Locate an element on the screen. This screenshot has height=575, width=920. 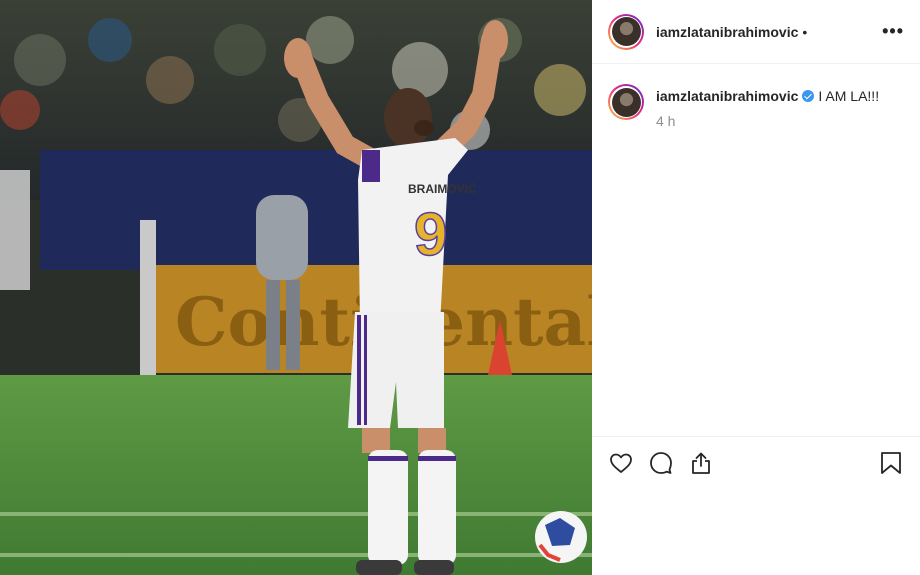
post-header: iamzlatanibrahimovic • ••• is located at coordinates (756, 32).